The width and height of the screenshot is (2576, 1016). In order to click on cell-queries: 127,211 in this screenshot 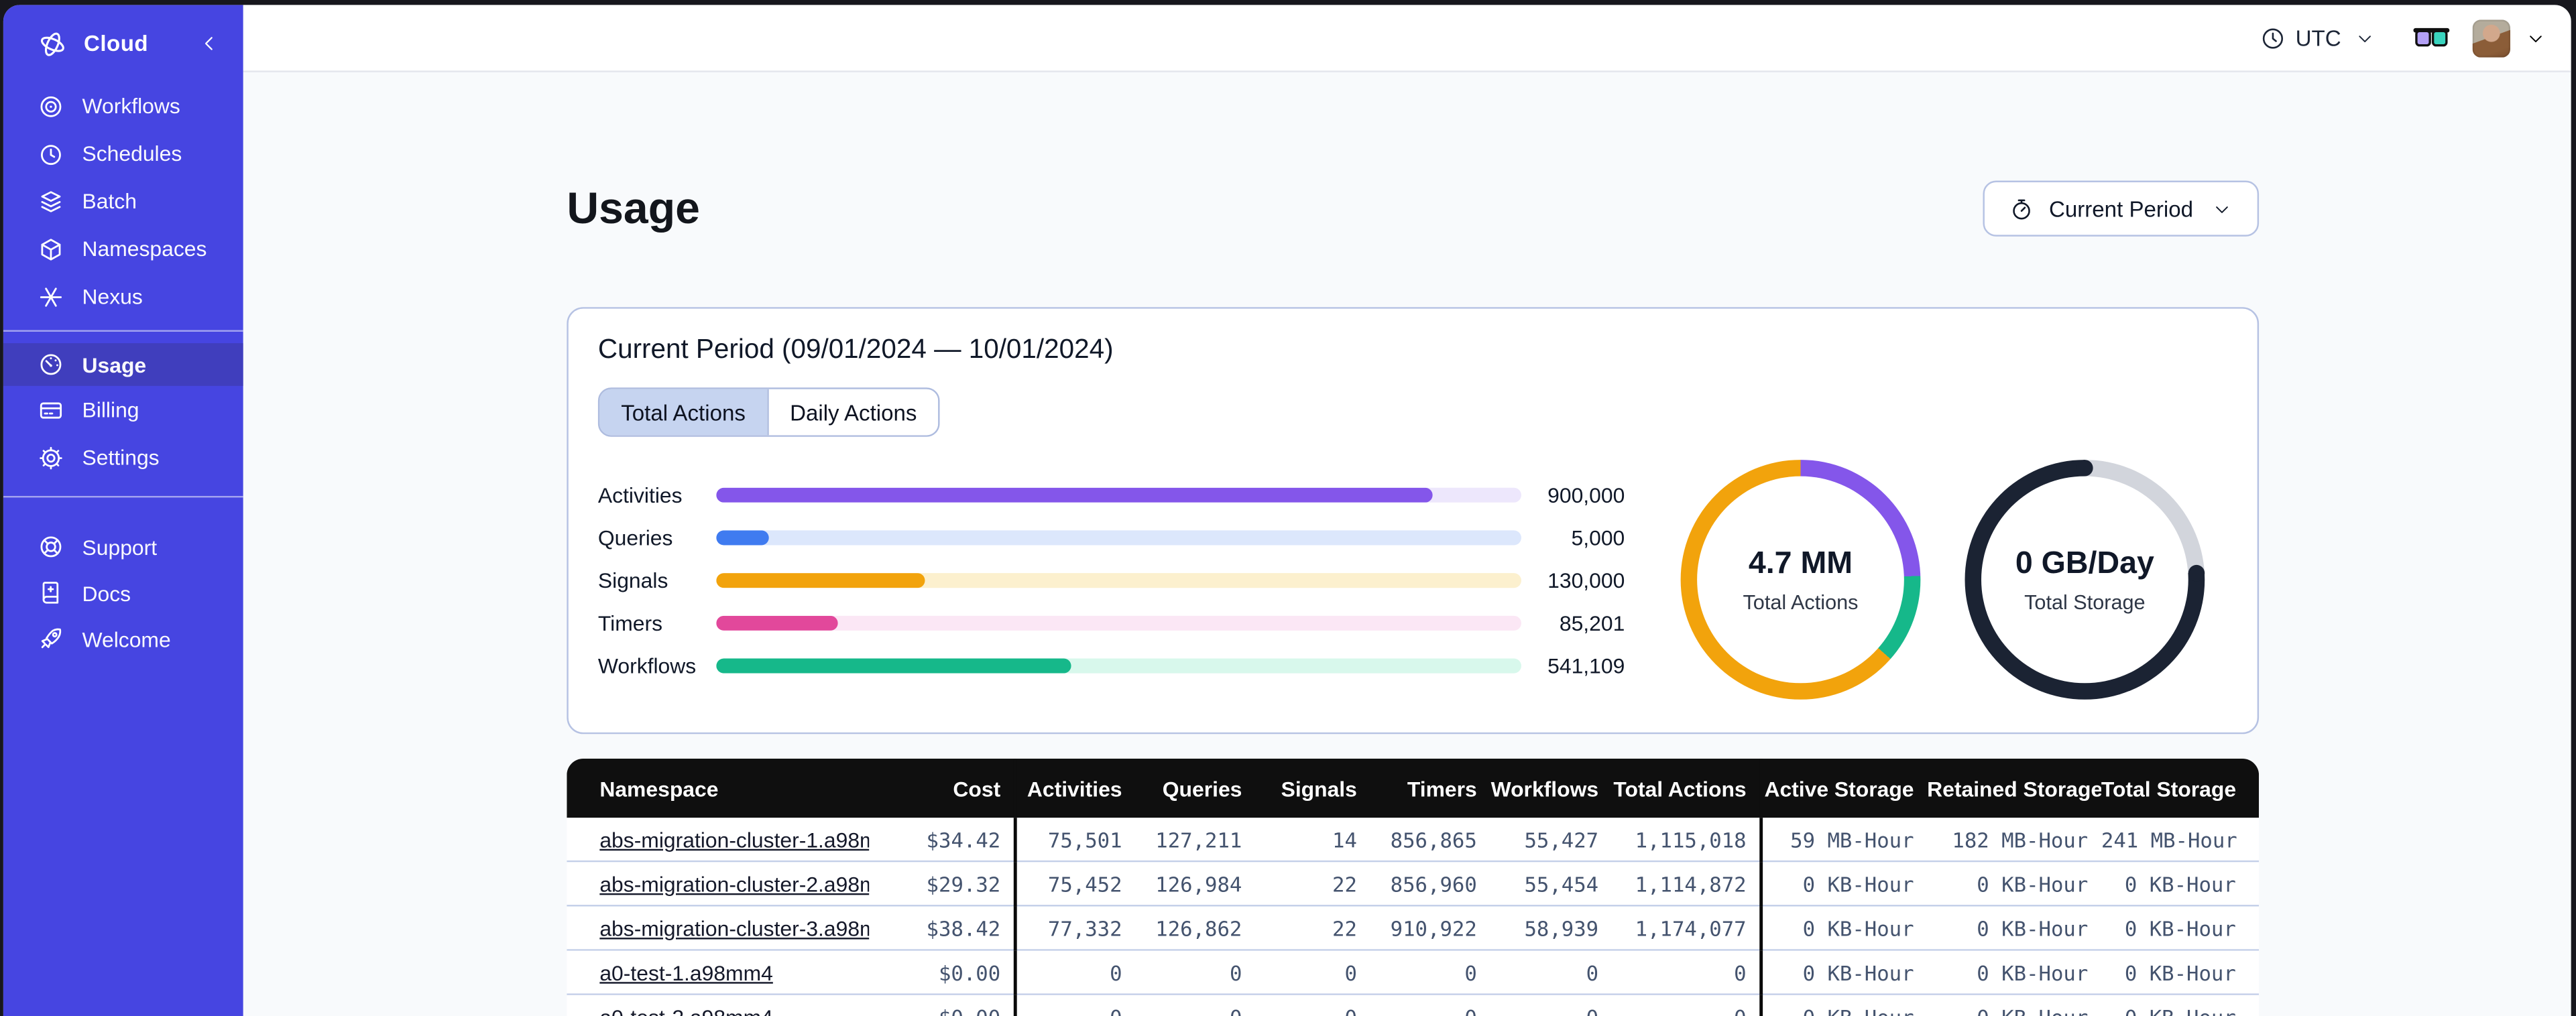, I will do `click(1198, 839)`.